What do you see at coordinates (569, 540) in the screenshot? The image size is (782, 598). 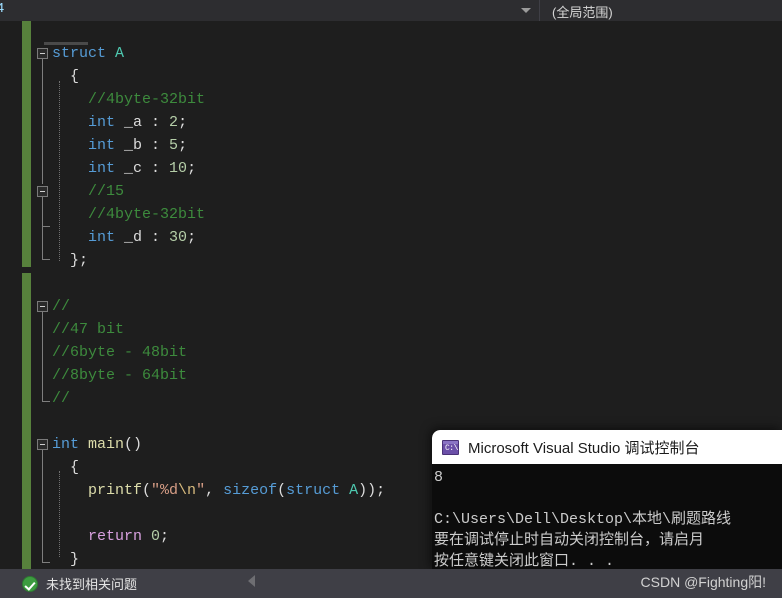 I see `console-output-line: 要在调试停止时自动关闭控制台，请启月` at bounding box center [569, 540].